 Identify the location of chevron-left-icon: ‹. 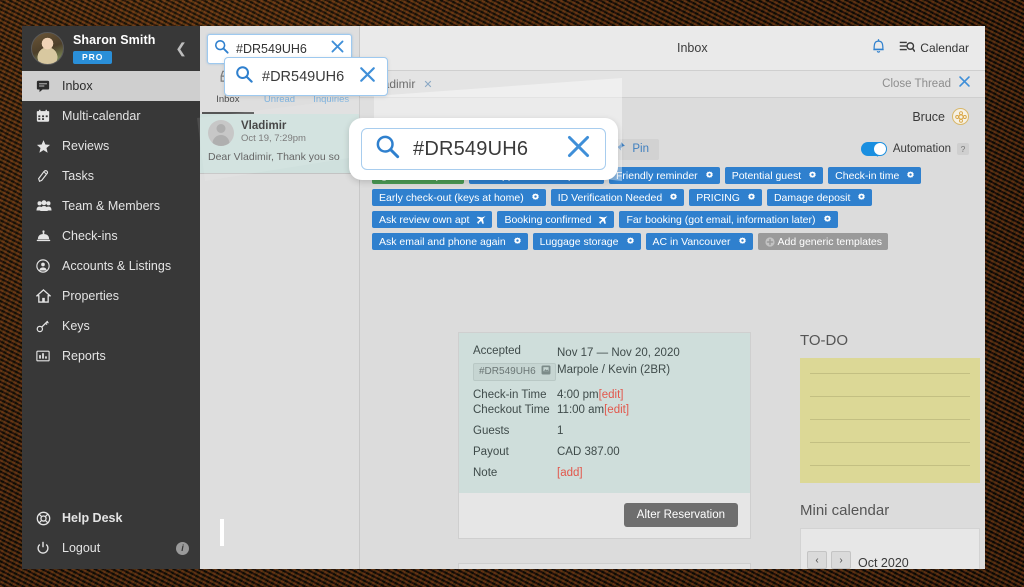
(817, 560).